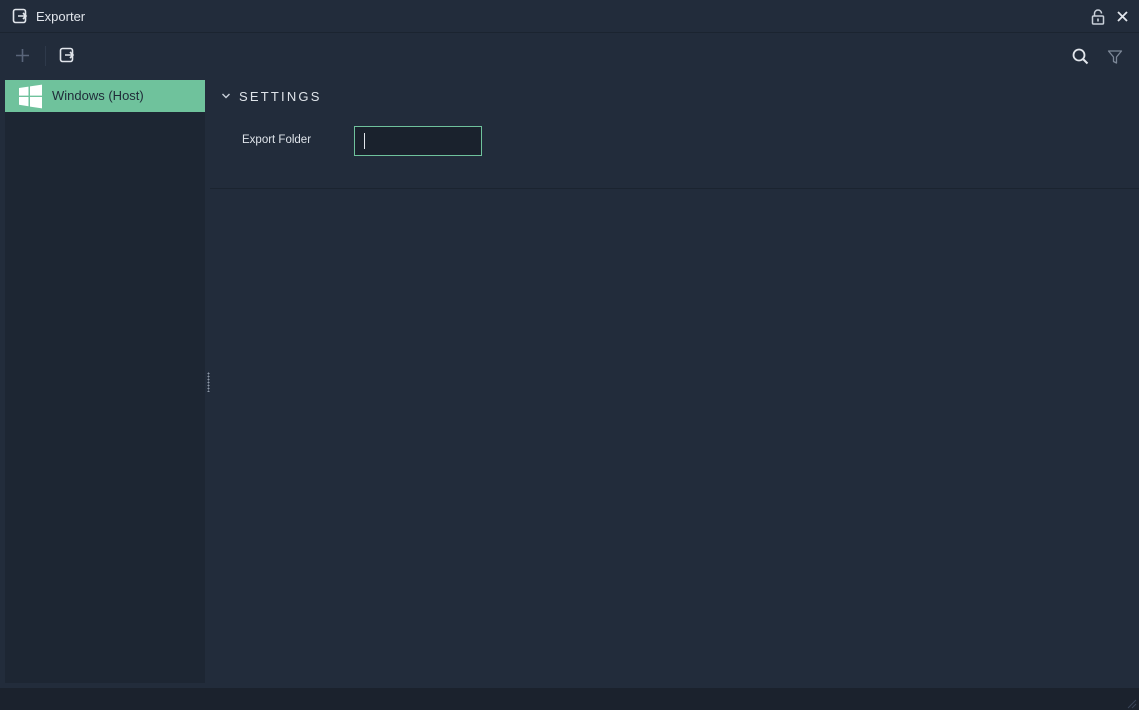  I want to click on section-title: SETTINGS, so click(280, 96).